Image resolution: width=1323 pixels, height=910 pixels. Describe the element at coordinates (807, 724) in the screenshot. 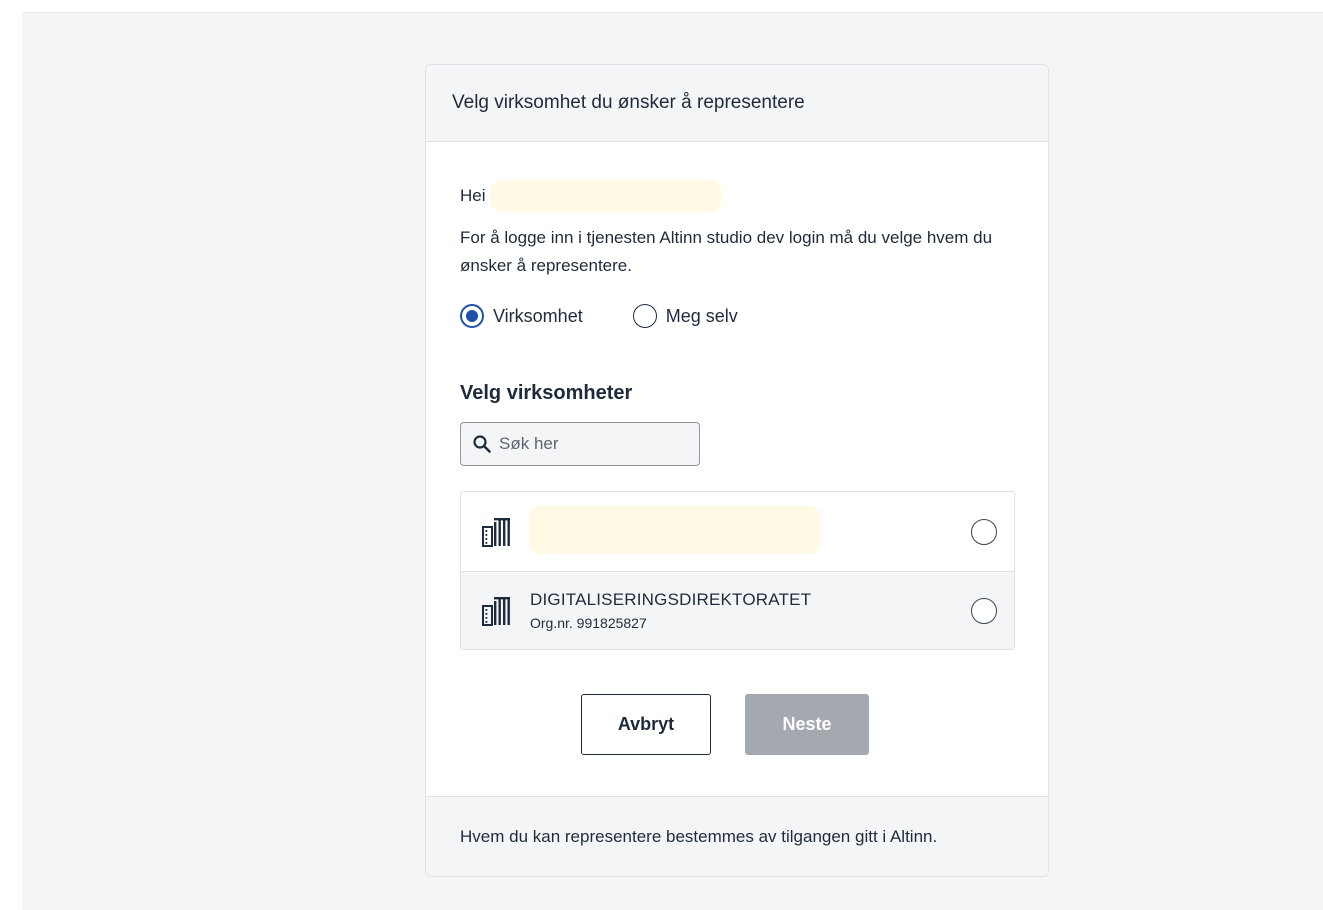

I see `next-button: Neste` at that location.